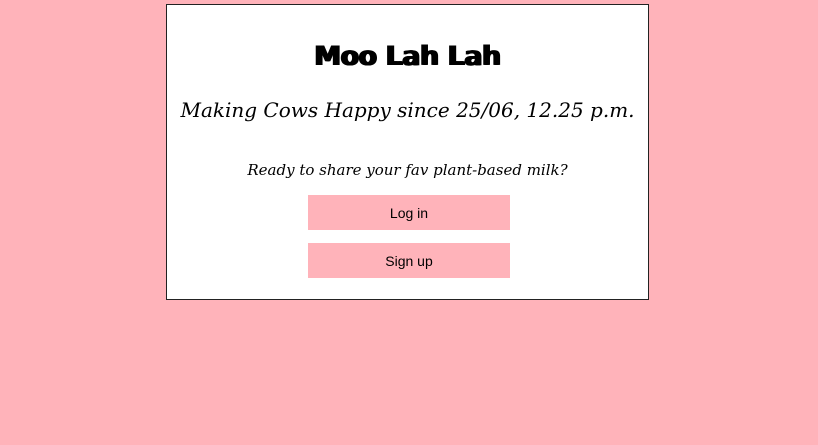 The image size is (818, 445). What do you see at coordinates (409, 260) in the screenshot?
I see `signup-button: Sign up` at bounding box center [409, 260].